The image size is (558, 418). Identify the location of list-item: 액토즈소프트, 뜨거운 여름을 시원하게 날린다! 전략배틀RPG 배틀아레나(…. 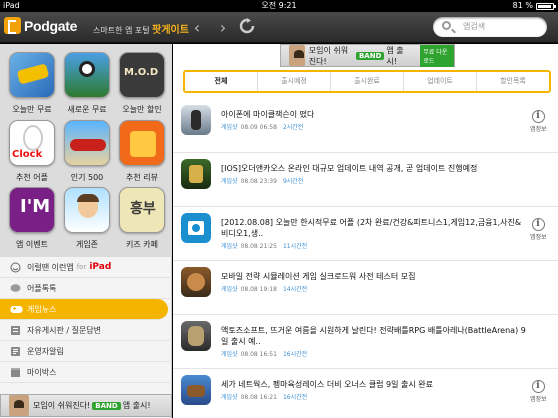
(365, 342).